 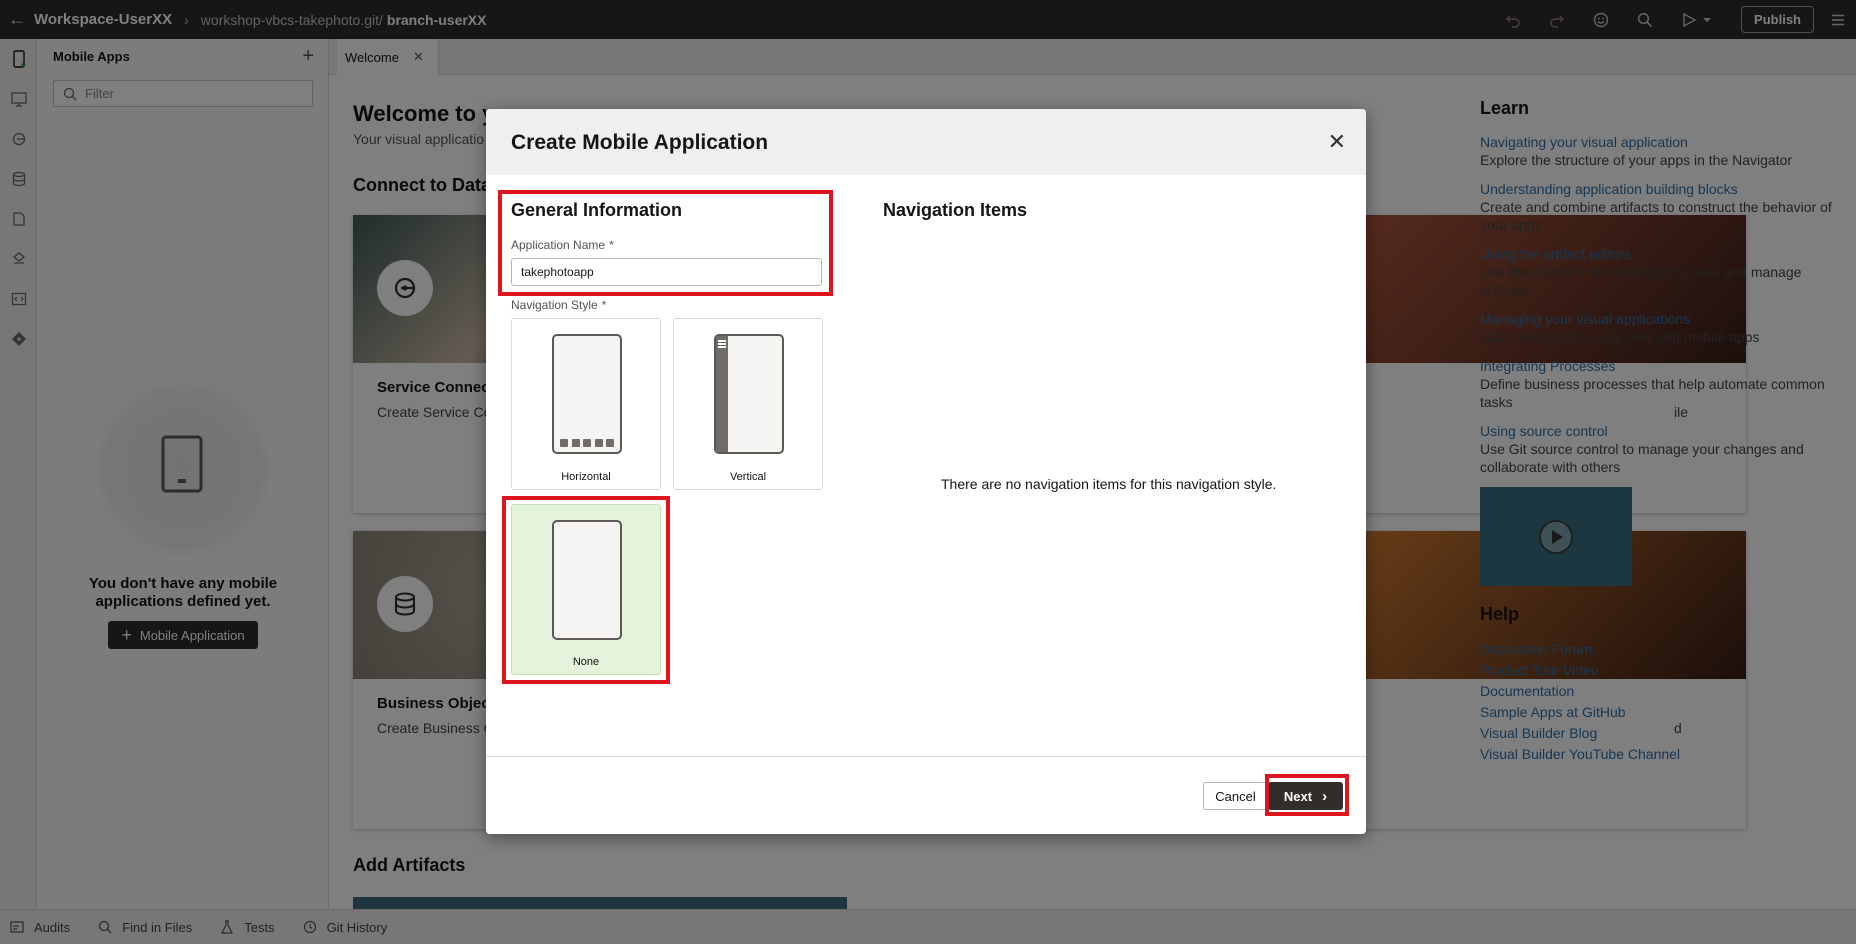 What do you see at coordinates (1325, 796) in the screenshot?
I see `chevron-right-icon: ›` at bounding box center [1325, 796].